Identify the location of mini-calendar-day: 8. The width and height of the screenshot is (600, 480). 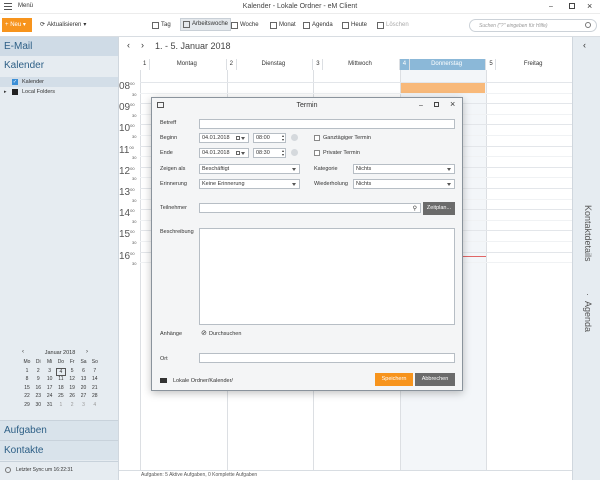
(27, 379).